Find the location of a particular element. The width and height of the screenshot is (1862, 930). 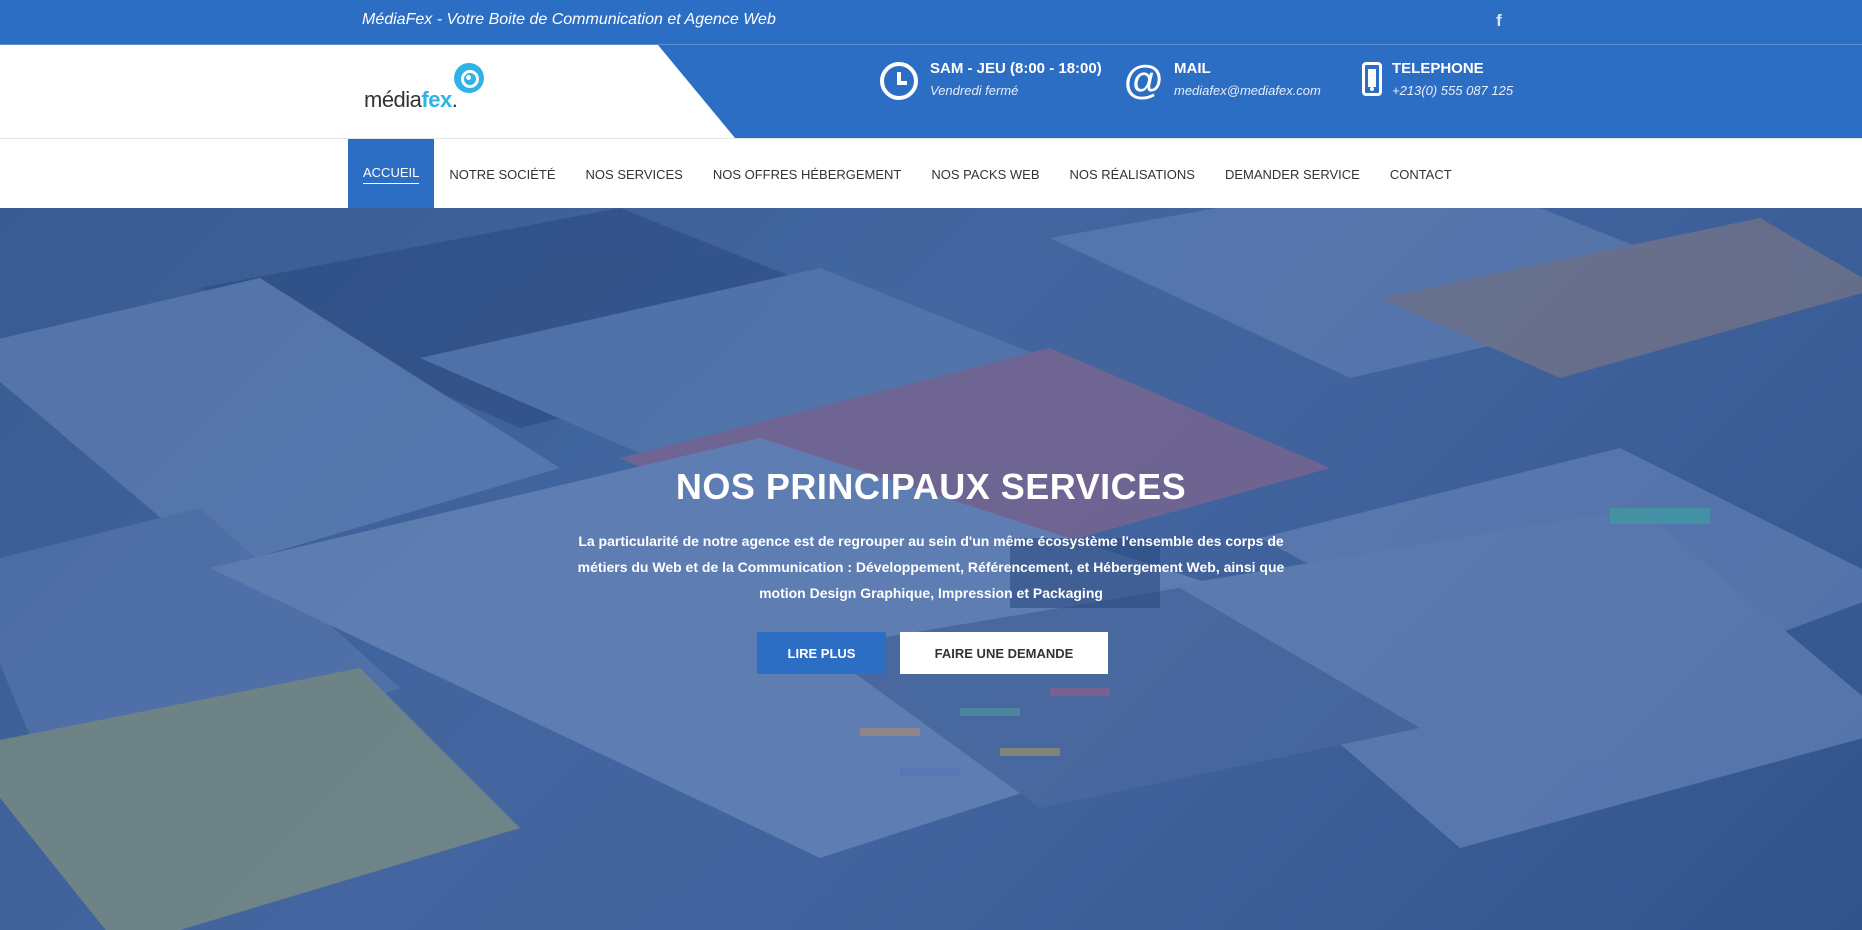

nav-item-contact: Contact is located at coordinates (1421, 174).